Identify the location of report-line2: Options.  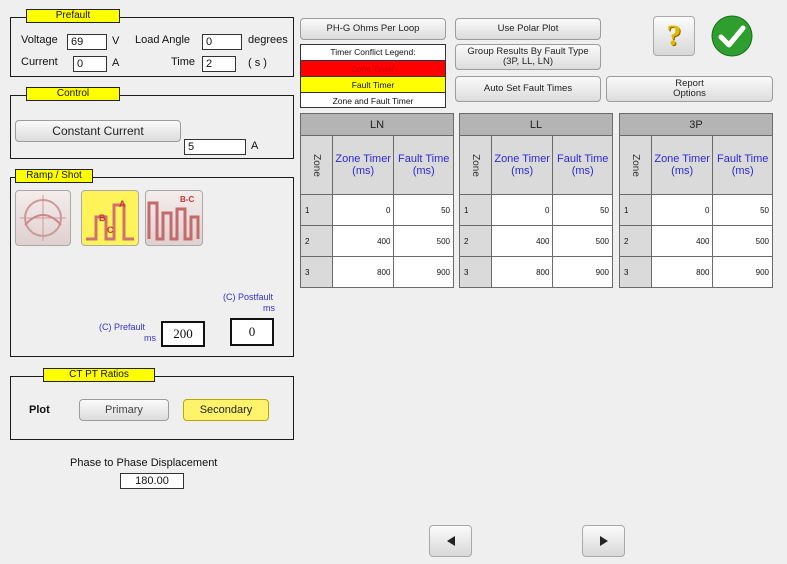
(689, 93).